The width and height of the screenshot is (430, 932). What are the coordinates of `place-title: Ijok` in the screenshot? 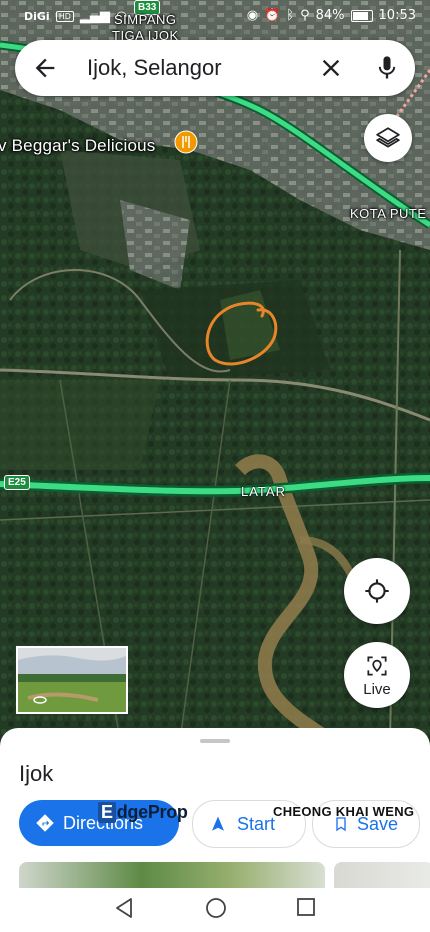 It's located at (36, 773).